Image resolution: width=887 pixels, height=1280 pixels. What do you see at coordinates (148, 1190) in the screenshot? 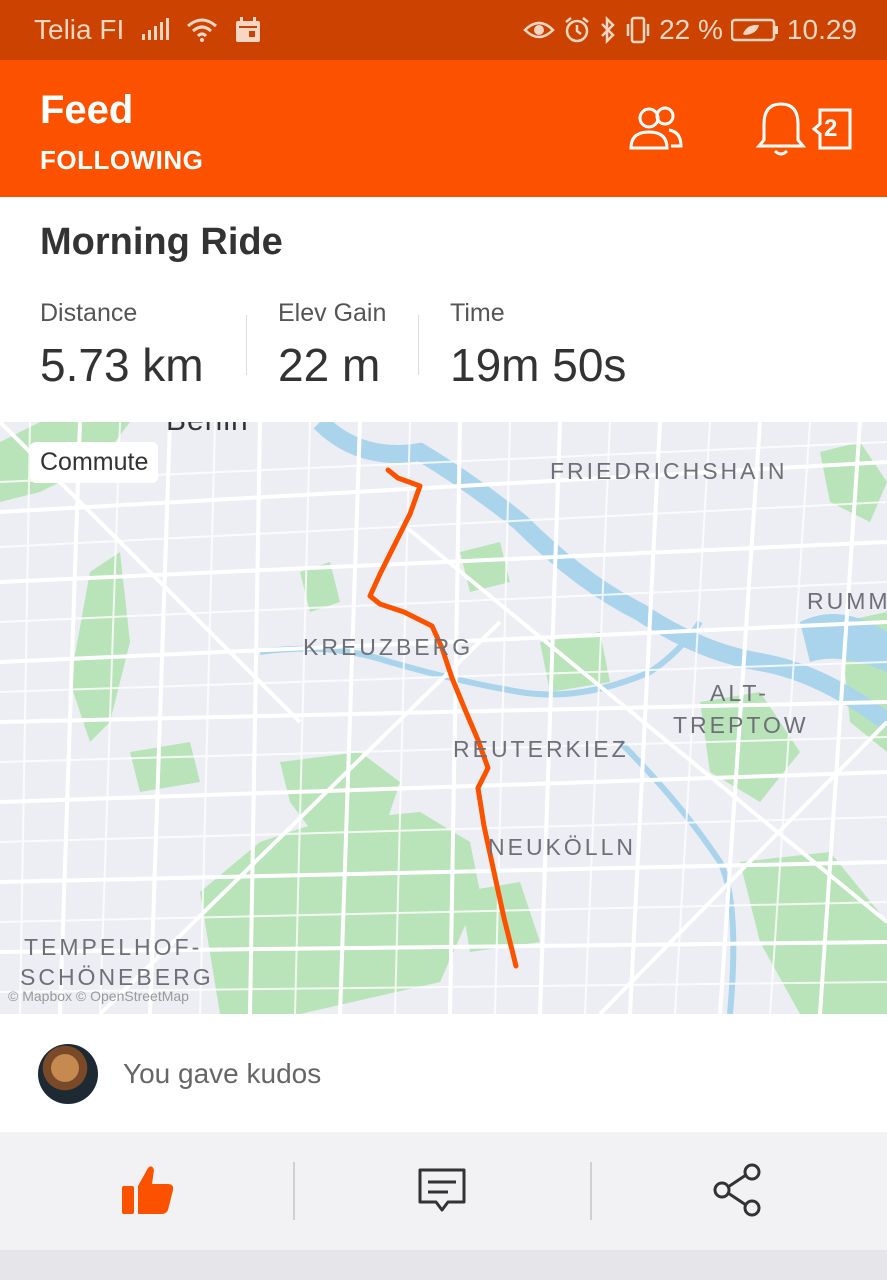
I see `kudos-thumb-icon` at bounding box center [148, 1190].